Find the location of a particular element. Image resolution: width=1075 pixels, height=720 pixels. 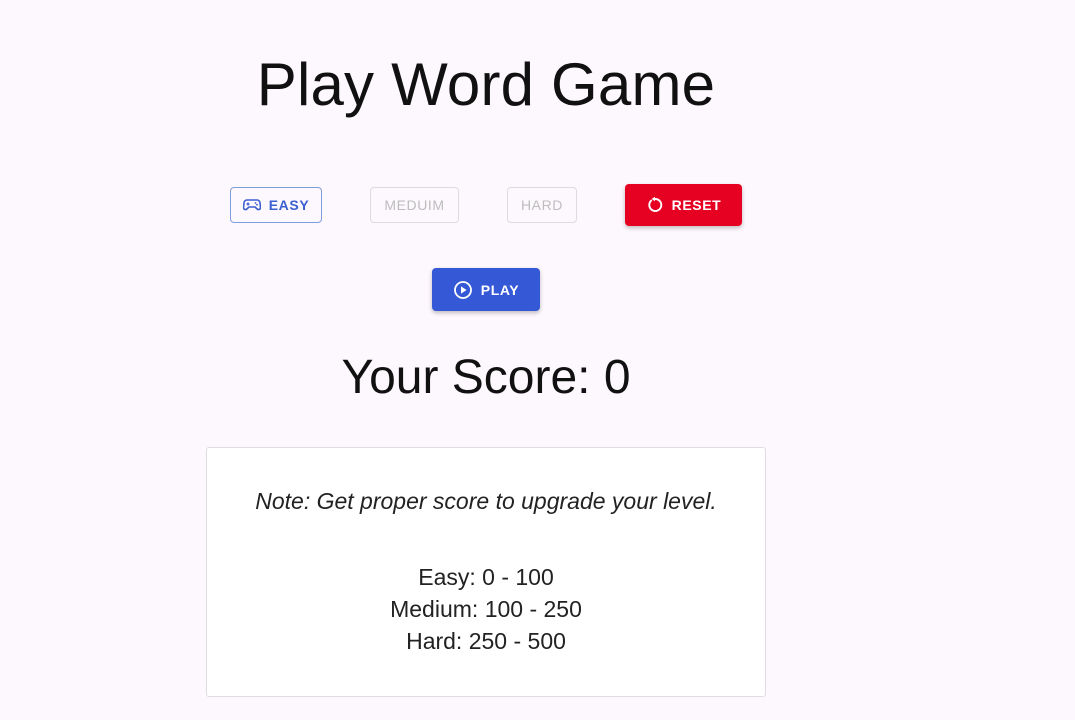

play-button: PLAY is located at coordinates (486, 289).